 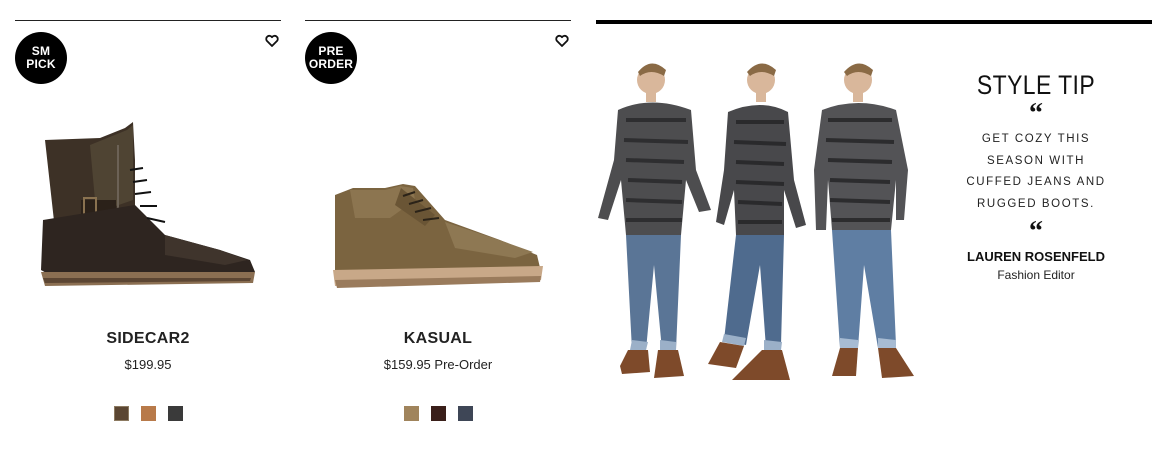 What do you see at coordinates (1036, 113) in the screenshot?
I see `open-quote-icon: “` at bounding box center [1036, 113].